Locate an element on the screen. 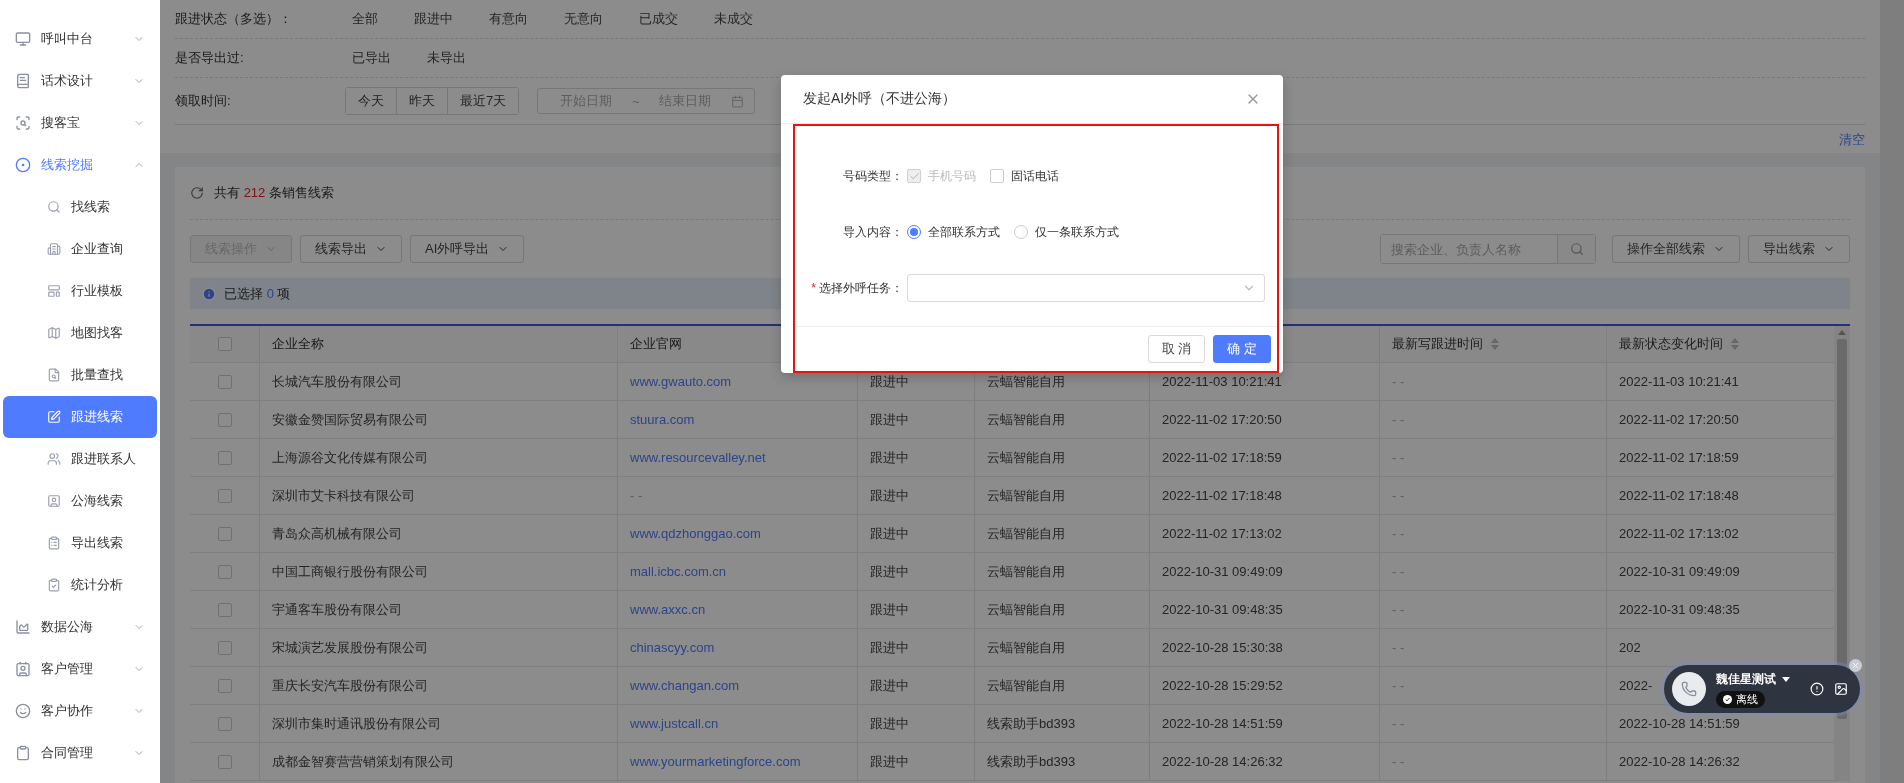 Image resolution: width=1904 pixels, height=783 pixels. dropdown-button: 线索导出 is located at coordinates (351, 249).